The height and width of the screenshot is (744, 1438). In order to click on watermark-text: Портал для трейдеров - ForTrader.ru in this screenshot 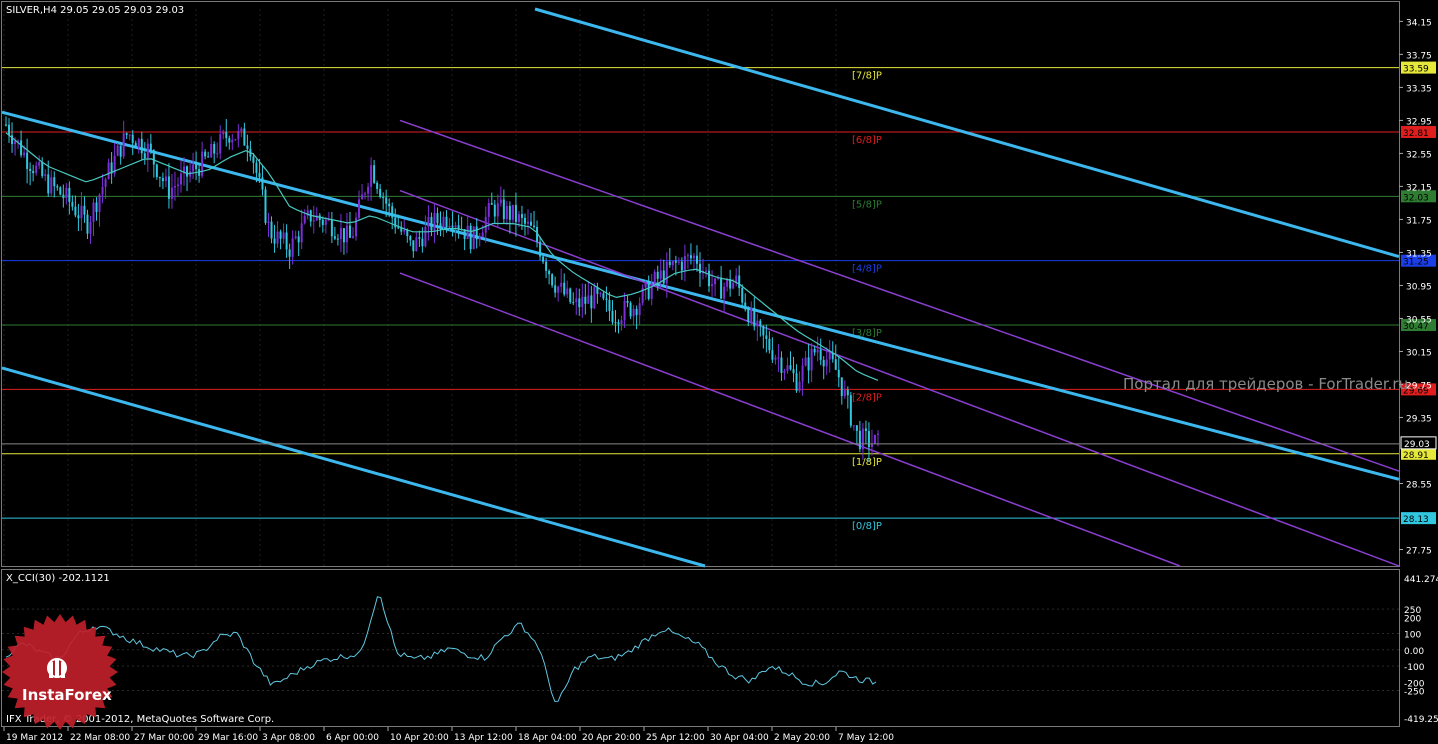, I will do `click(1265, 384)`.